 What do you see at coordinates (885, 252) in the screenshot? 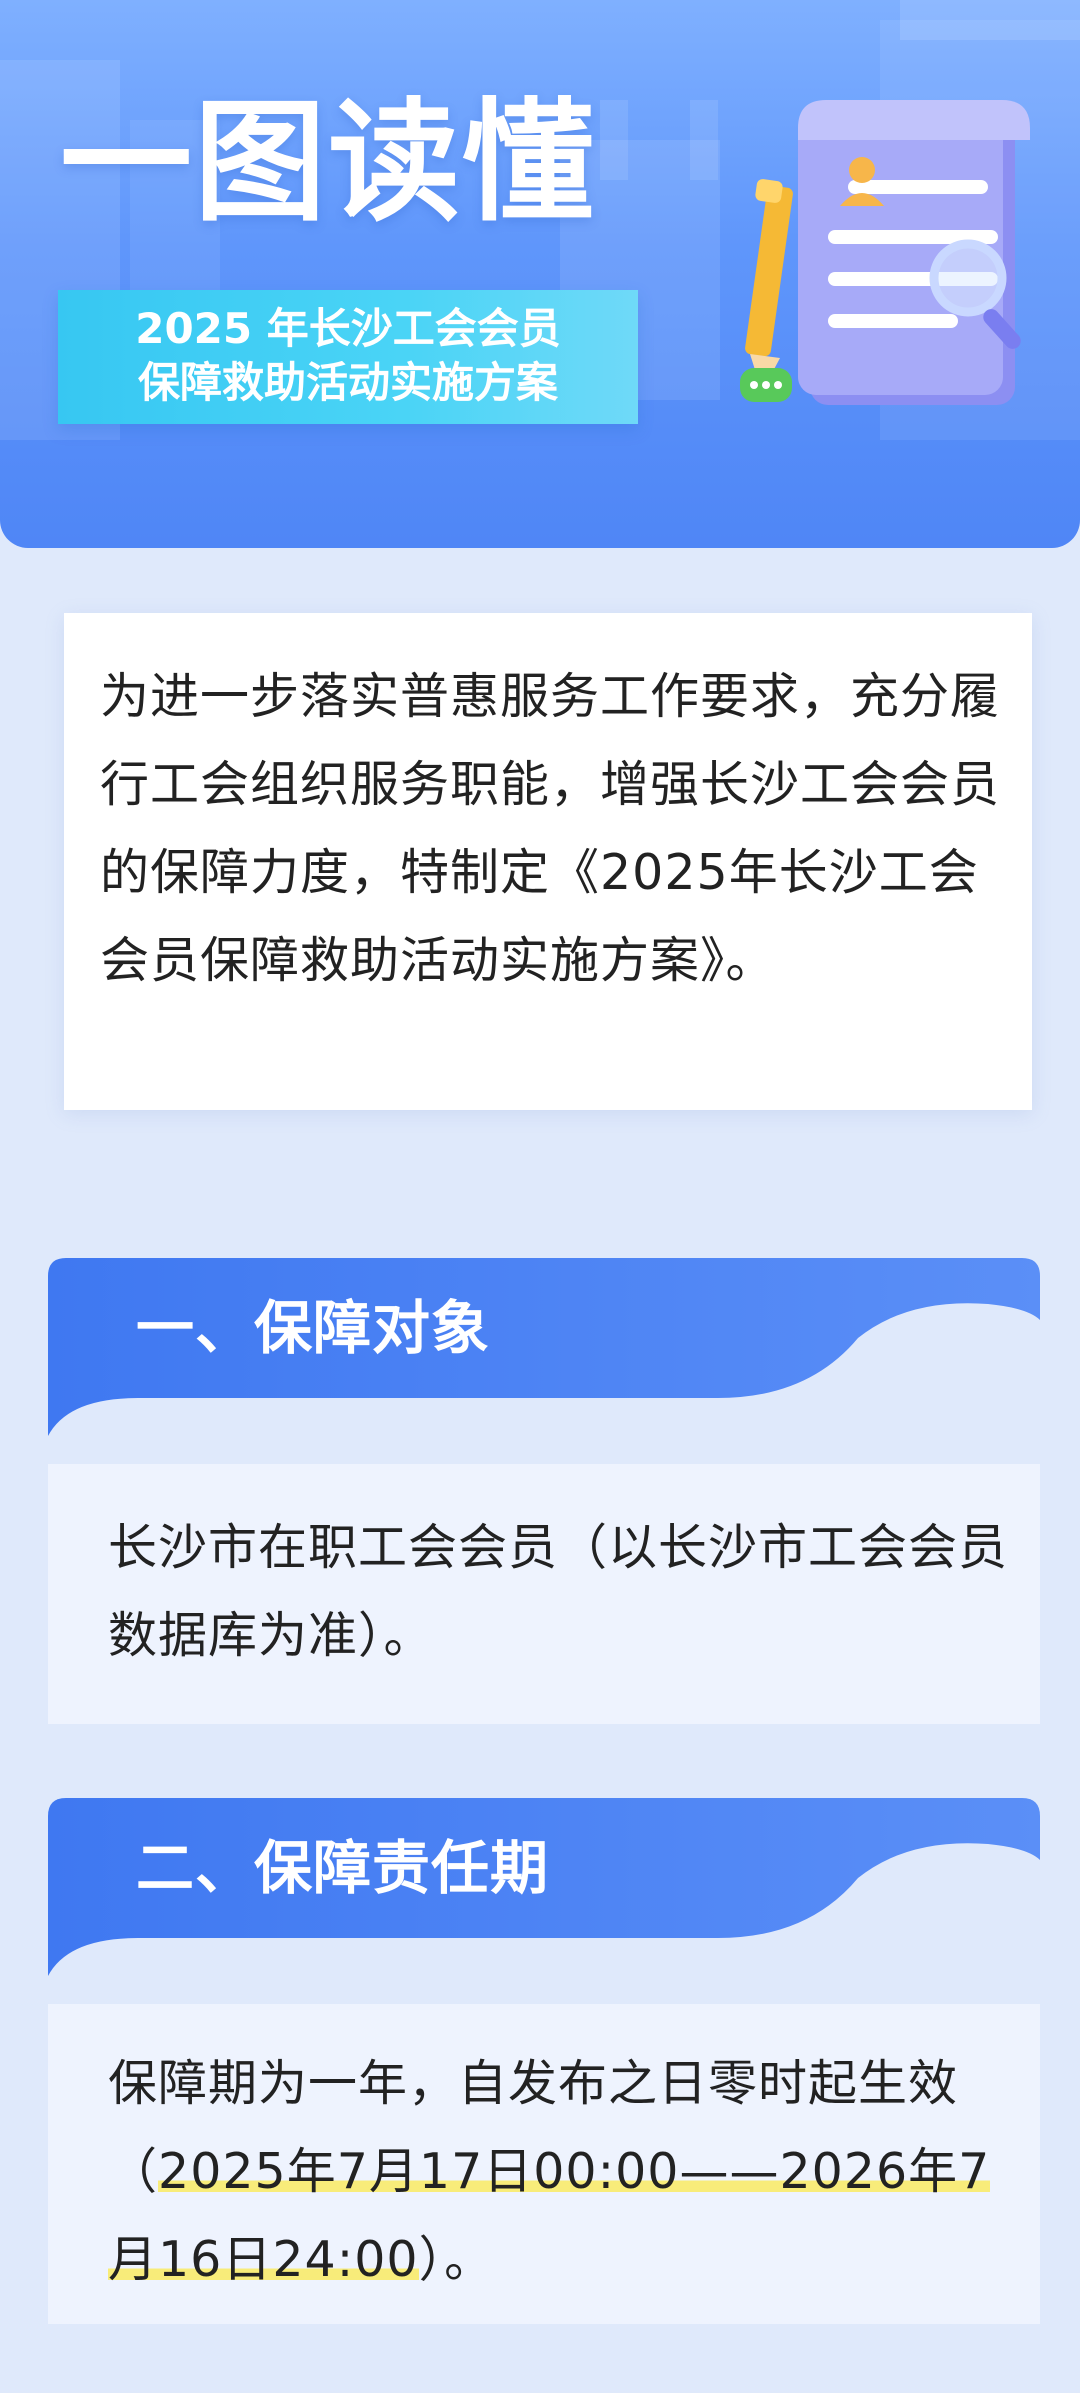
I see `document-illustration` at bounding box center [885, 252].